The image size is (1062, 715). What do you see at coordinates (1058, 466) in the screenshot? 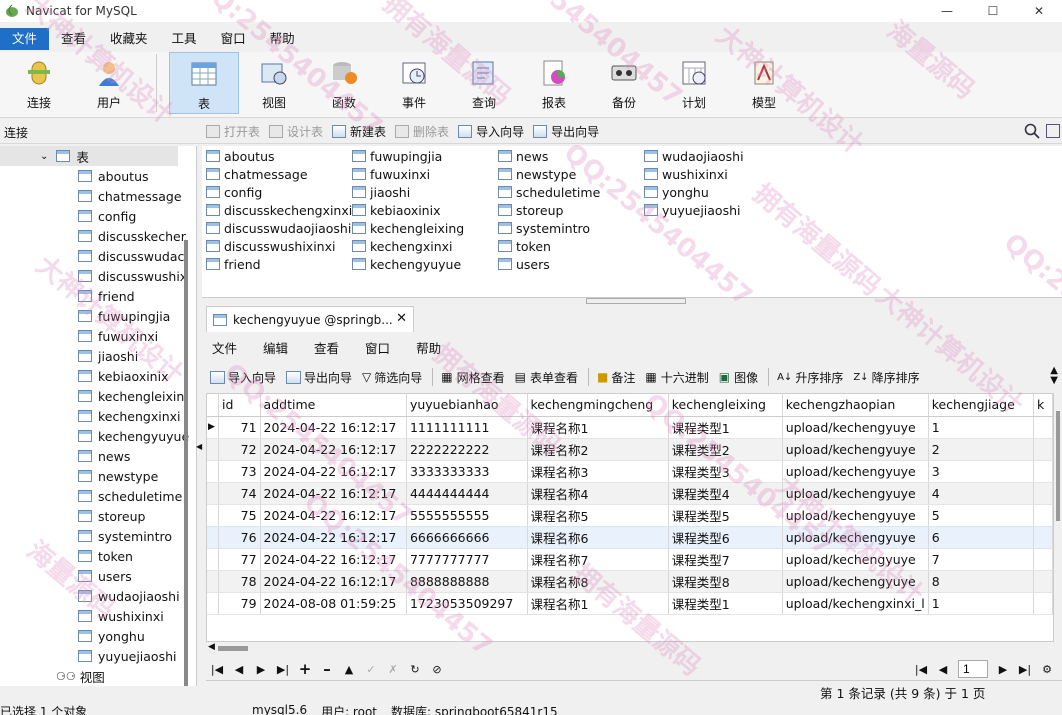
I see `scrollbar-thumb` at bounding box center [1058, 466].